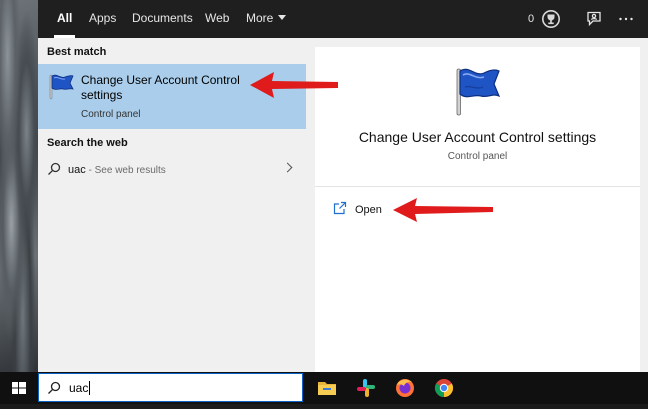  What do you see at coordinates (162, 19) in the screenshot?
I see `tab-documents: Documents` at bounding box center [162, 19].